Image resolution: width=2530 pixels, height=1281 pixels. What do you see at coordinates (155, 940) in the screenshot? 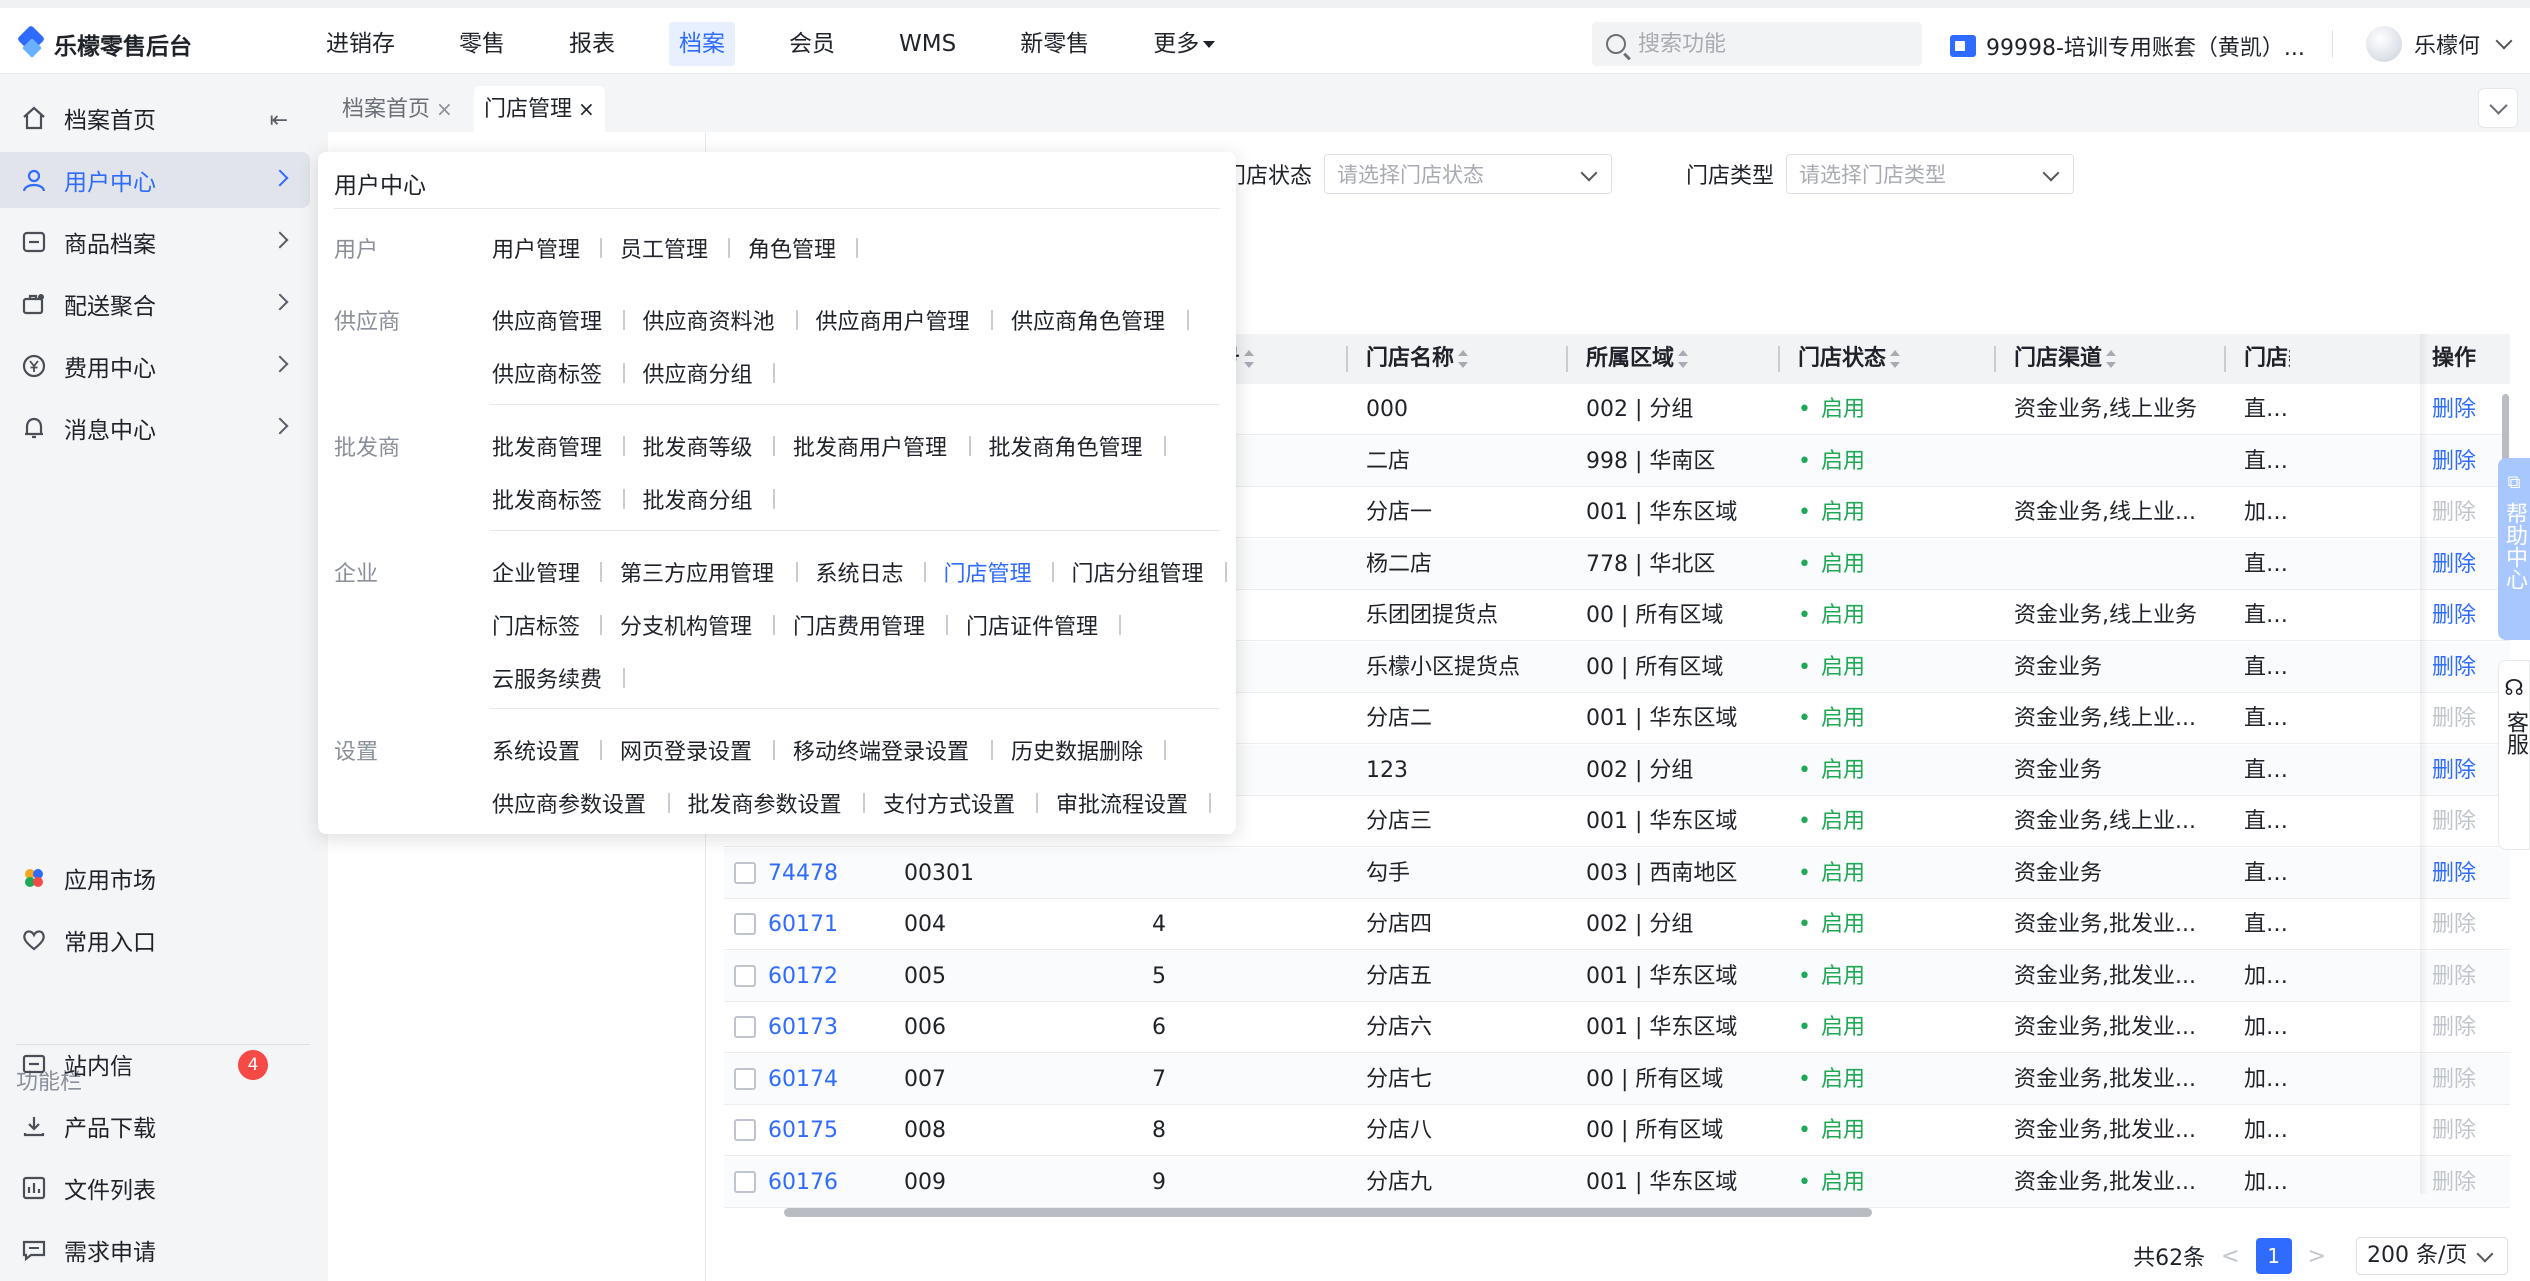
I see `sidebar-bottom-item: 常用入口` at bounding box center [155, 940].